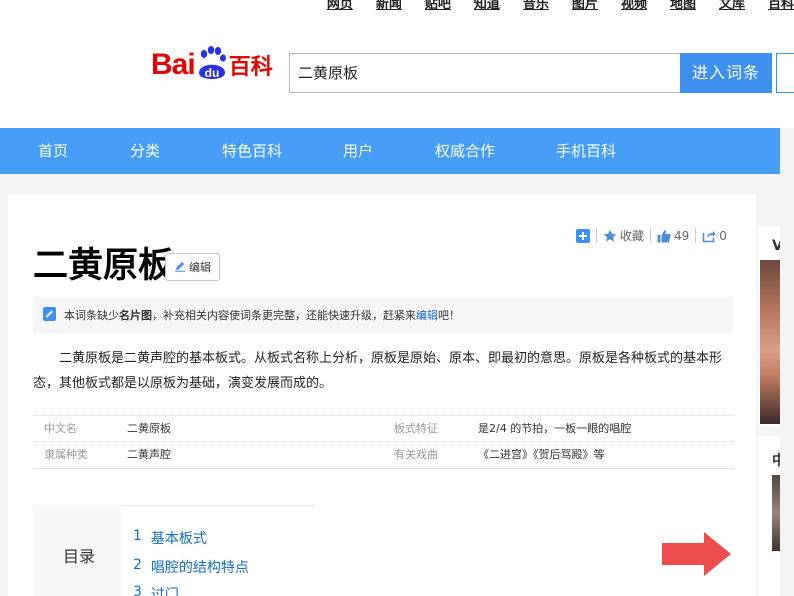 This screenshot has height=596, width=794. Describe the element at coordinates (781, 6) in the screenshot. I see `top-nav-baike: 百科` at that location.